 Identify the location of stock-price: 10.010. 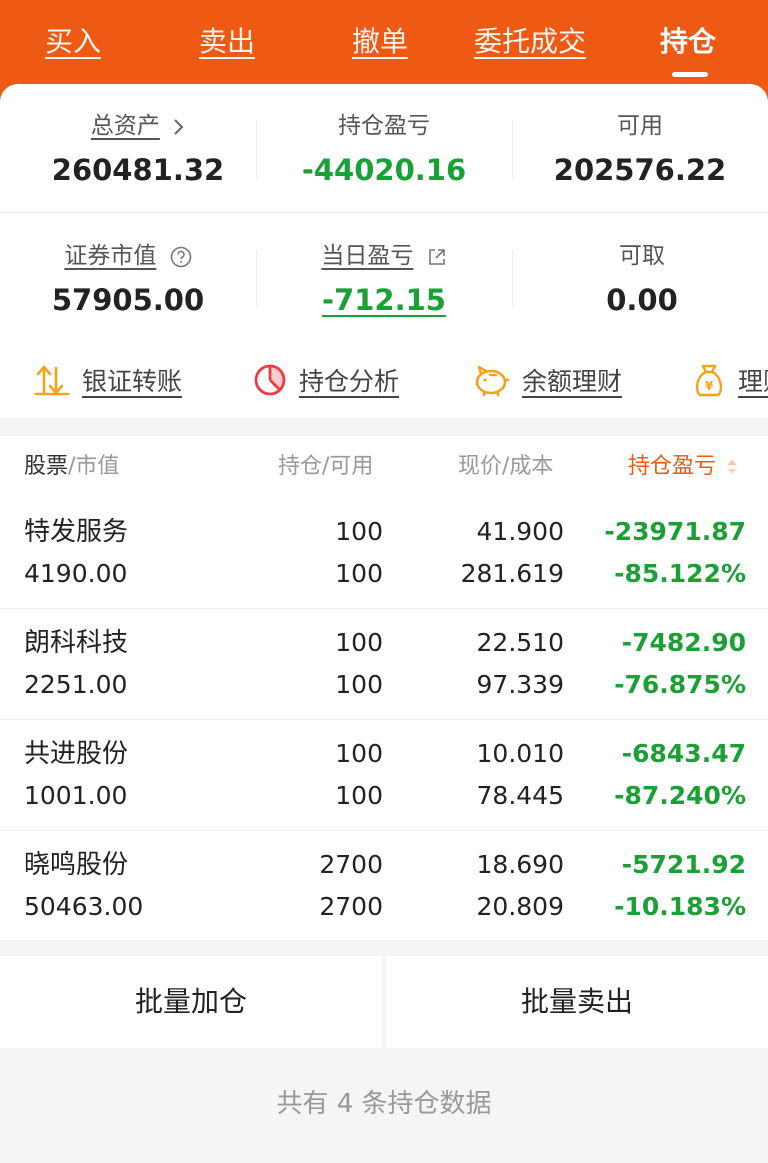
(520, 753).